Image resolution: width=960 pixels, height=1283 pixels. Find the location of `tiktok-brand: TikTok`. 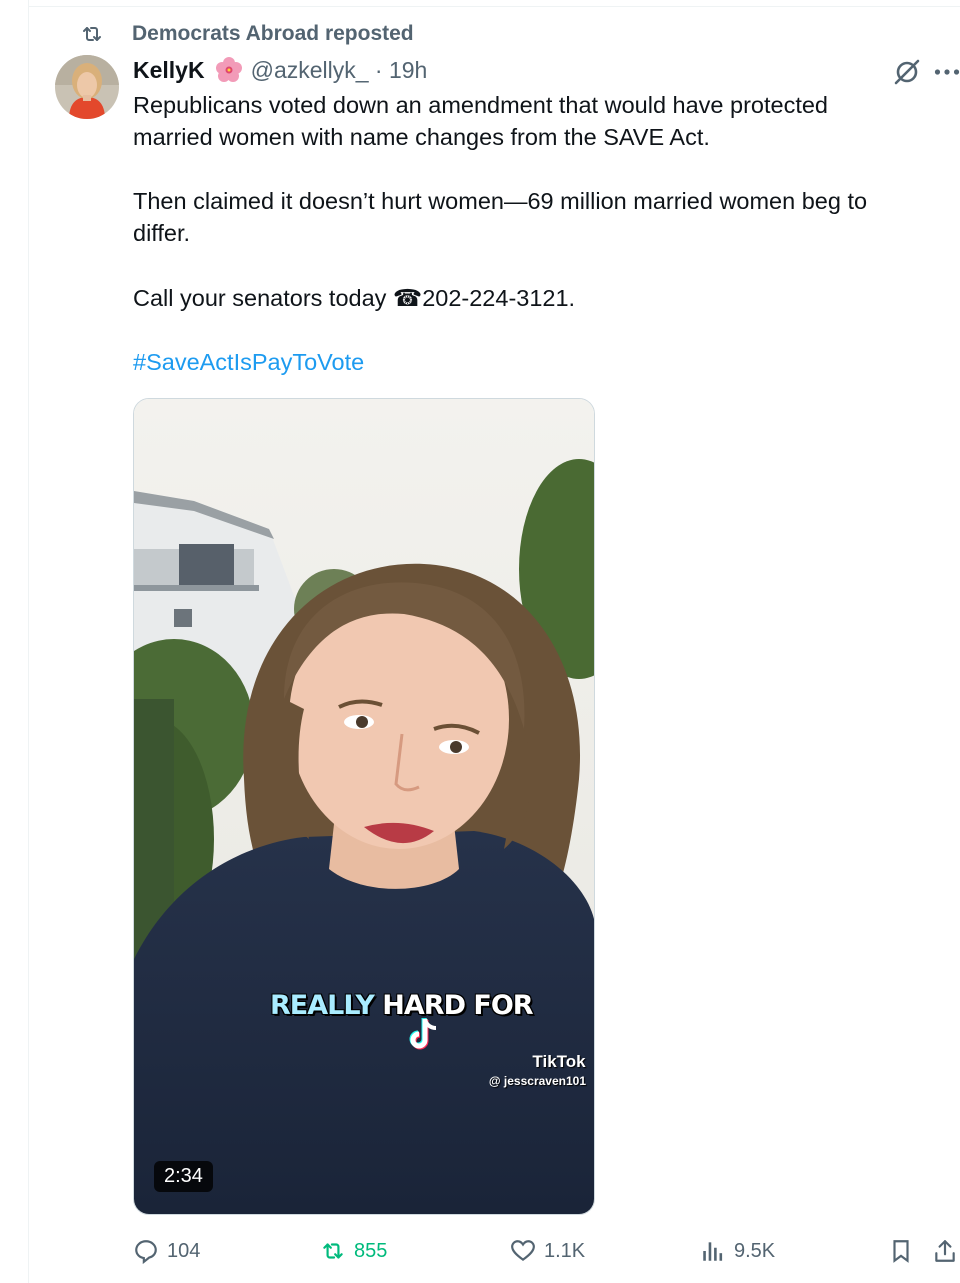

tiktok-brand: TikTok is located at coordinates (559, 1061).